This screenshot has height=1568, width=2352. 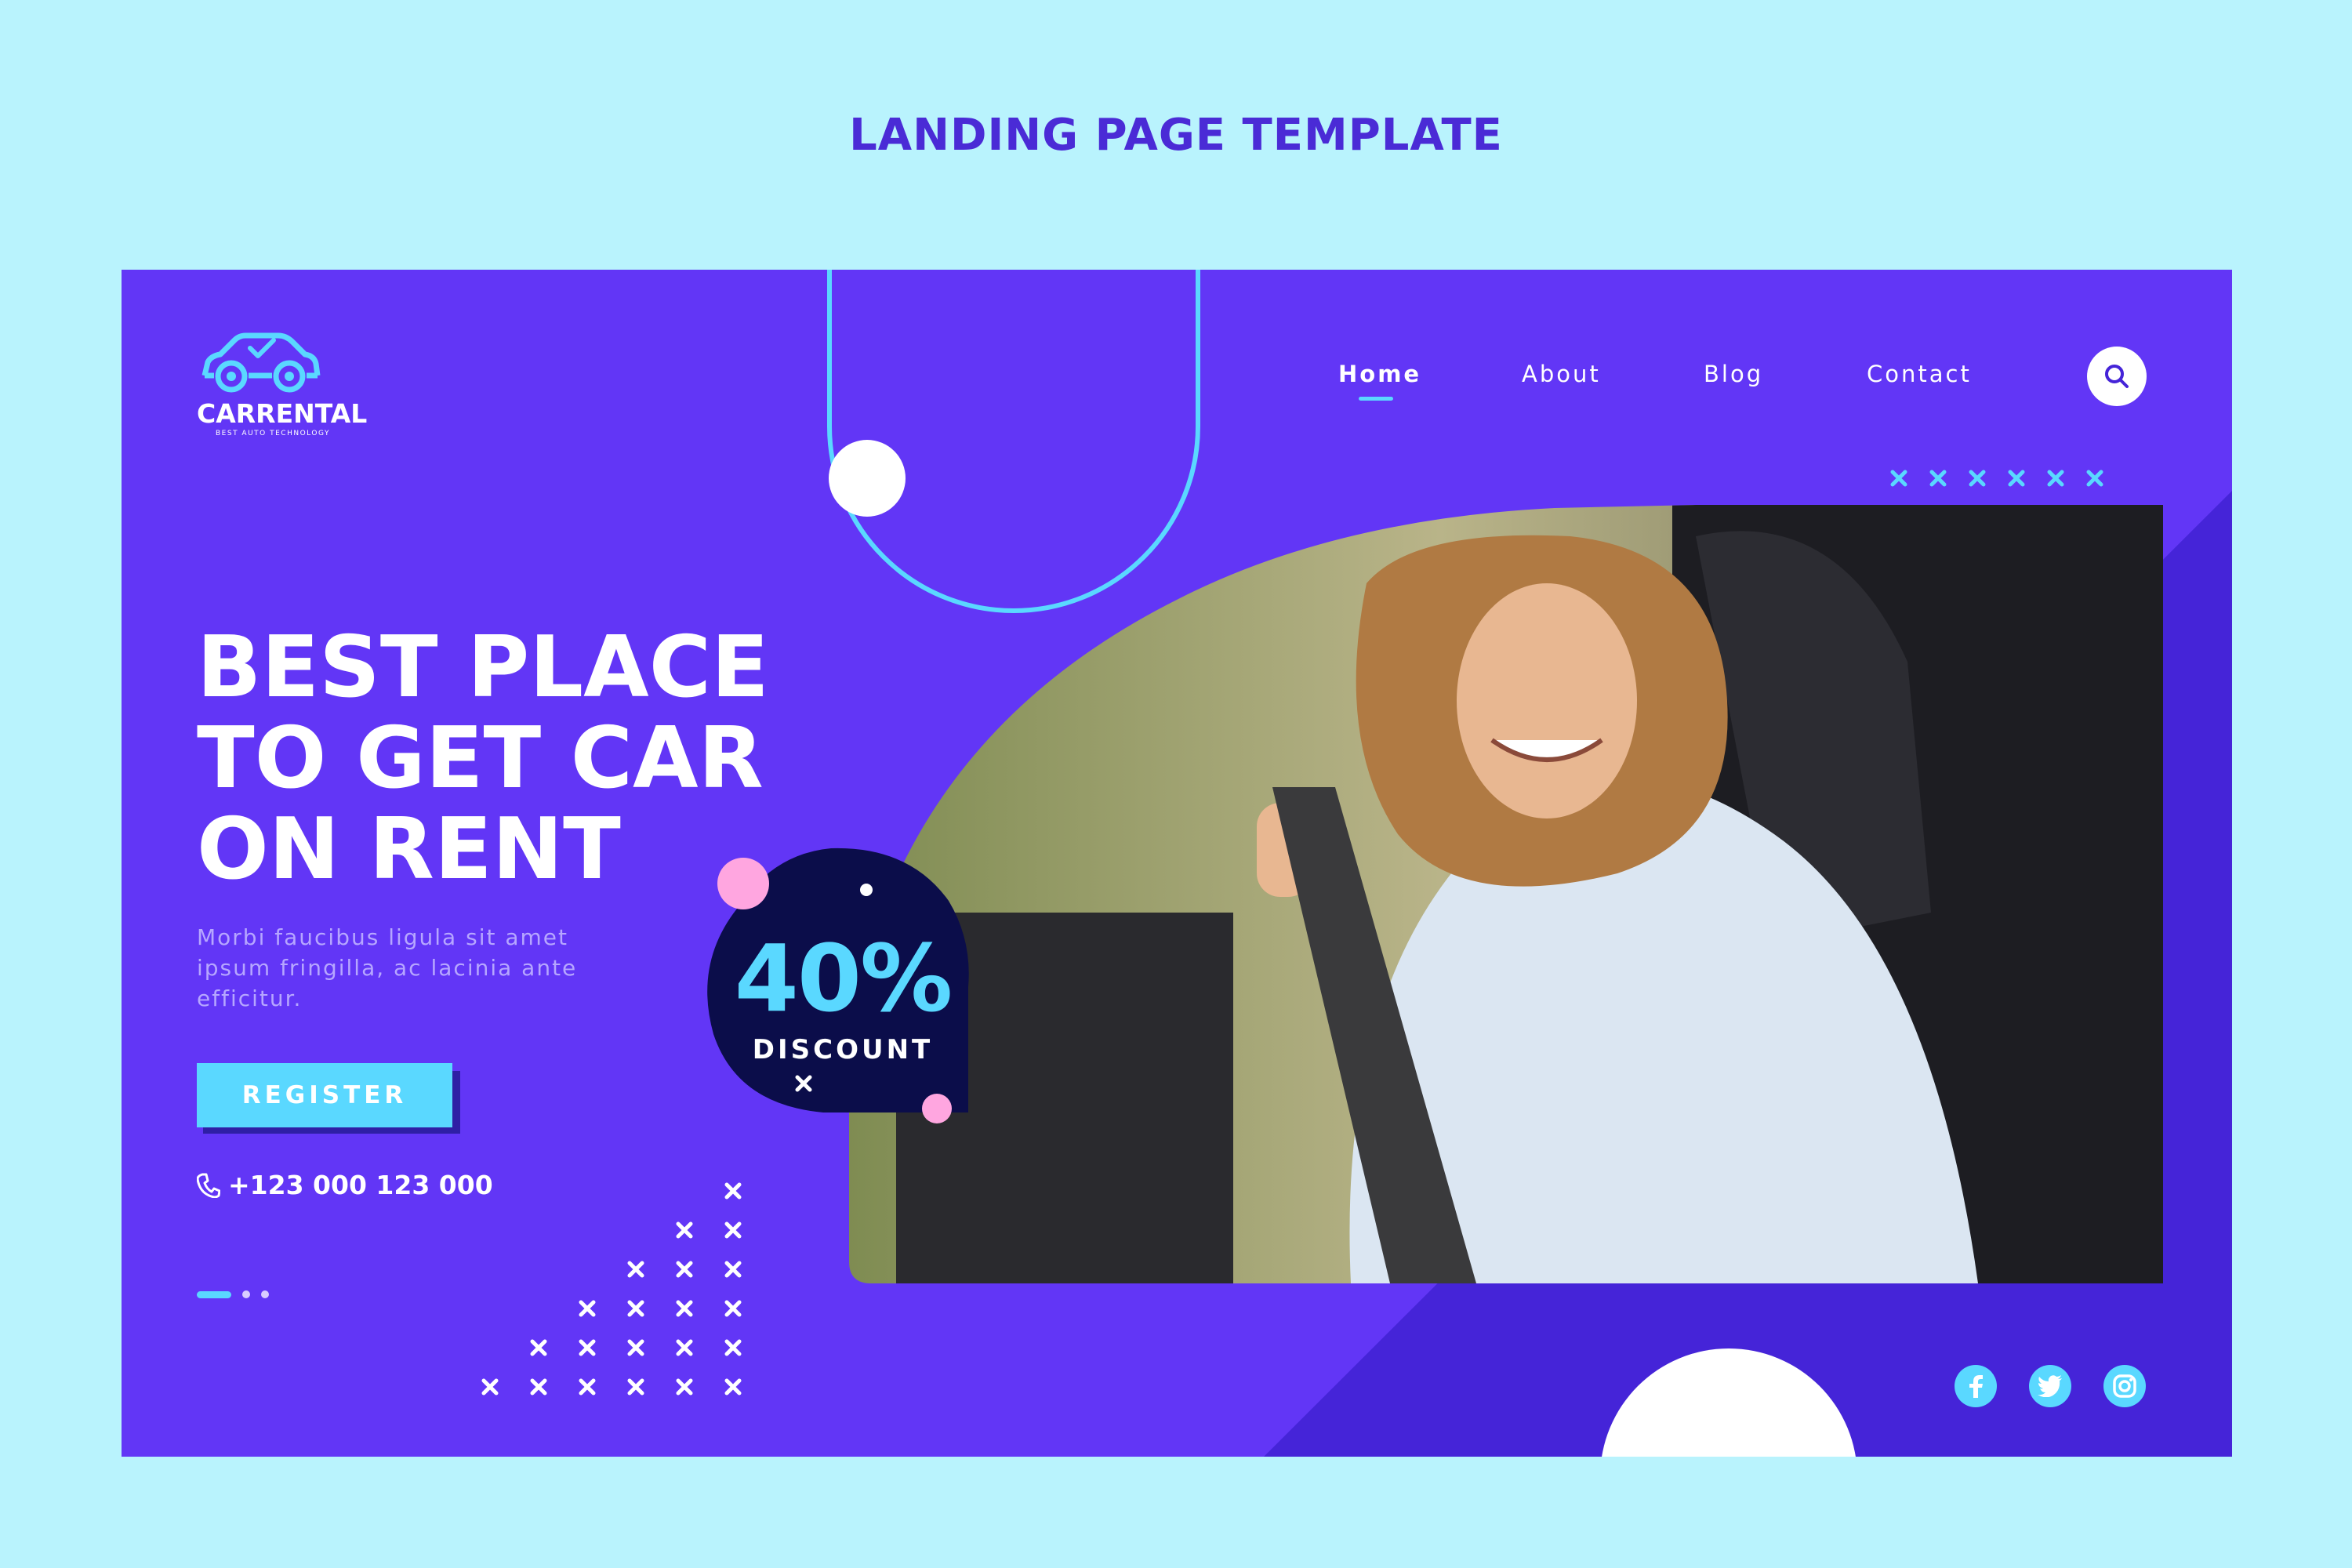 What do you see at coordinates (1376, 399) in the screenshot?
I see `nav-active-indicator` at bounding box center [1376, 399].